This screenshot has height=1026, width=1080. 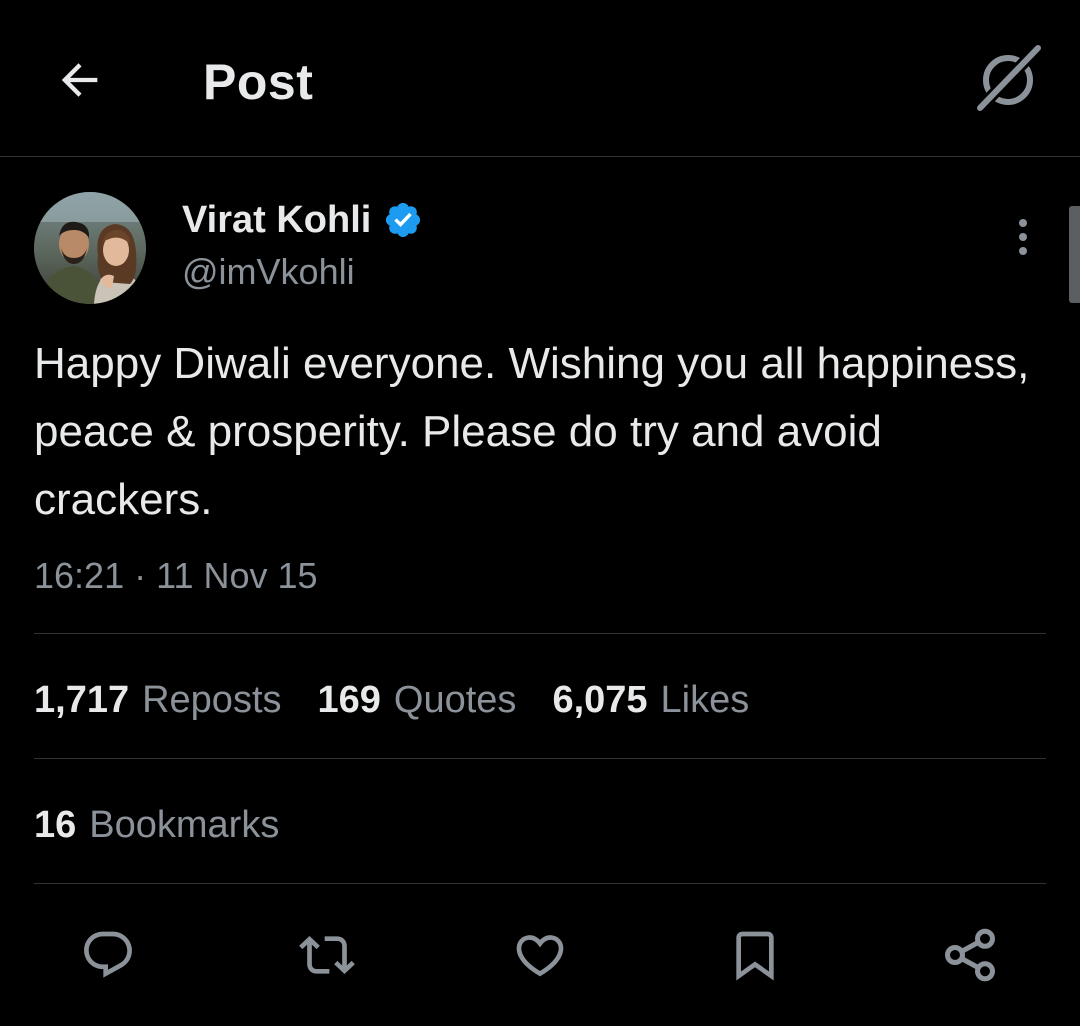 I want to click on more-options-button, so click(x=1023, y=237).